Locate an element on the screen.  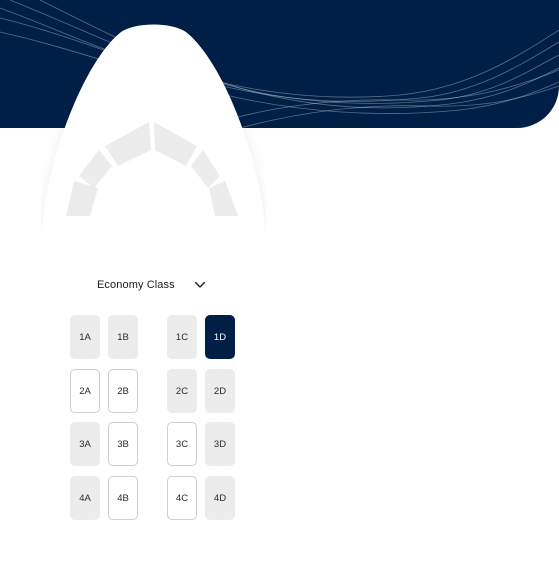
seat-4B: 4B is located at coordinates (123, 498).